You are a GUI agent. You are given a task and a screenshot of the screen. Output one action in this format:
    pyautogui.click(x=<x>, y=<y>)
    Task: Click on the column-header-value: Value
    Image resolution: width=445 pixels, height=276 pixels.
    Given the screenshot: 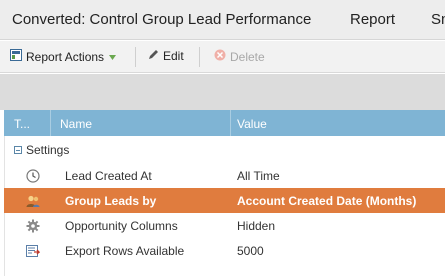 What is the action you would take?
    pyautogui.click(x=252, y=124)
    